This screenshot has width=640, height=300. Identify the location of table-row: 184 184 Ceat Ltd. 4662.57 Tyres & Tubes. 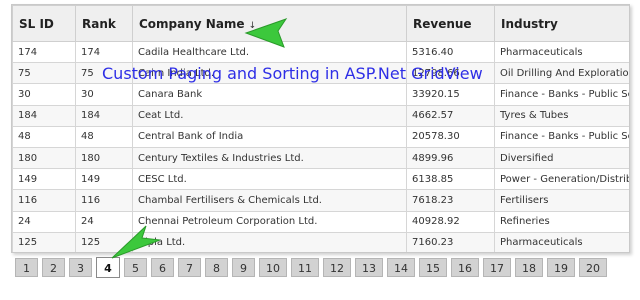
(320, 115).